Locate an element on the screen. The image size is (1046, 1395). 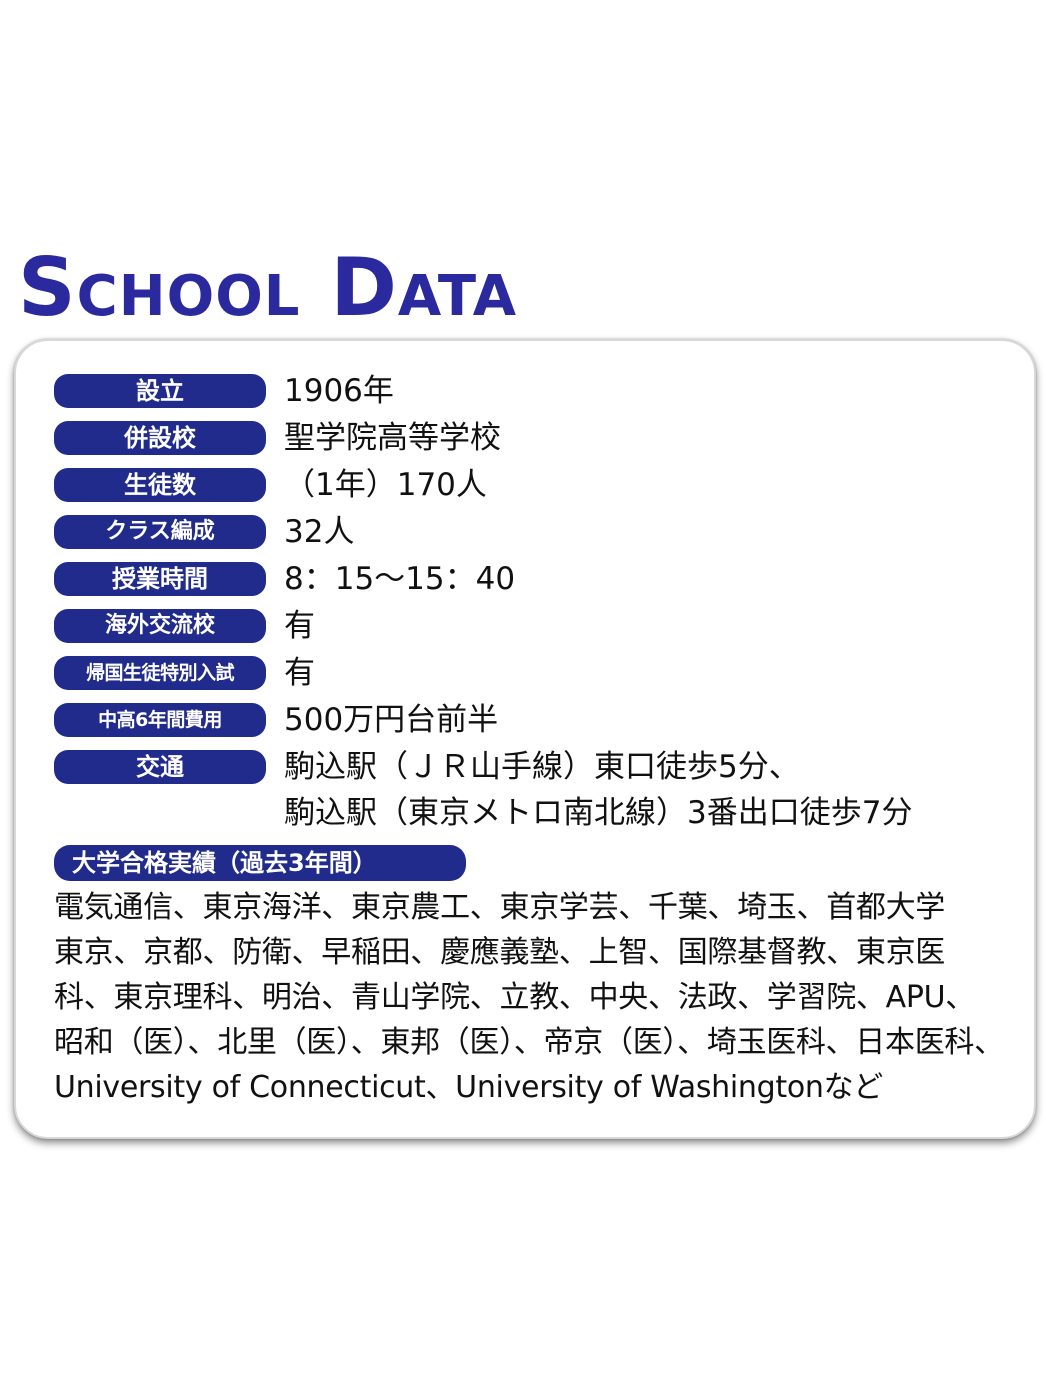
row-class-hours: 授業時間 8：15～15：40 is located at coordinates (524, 577).